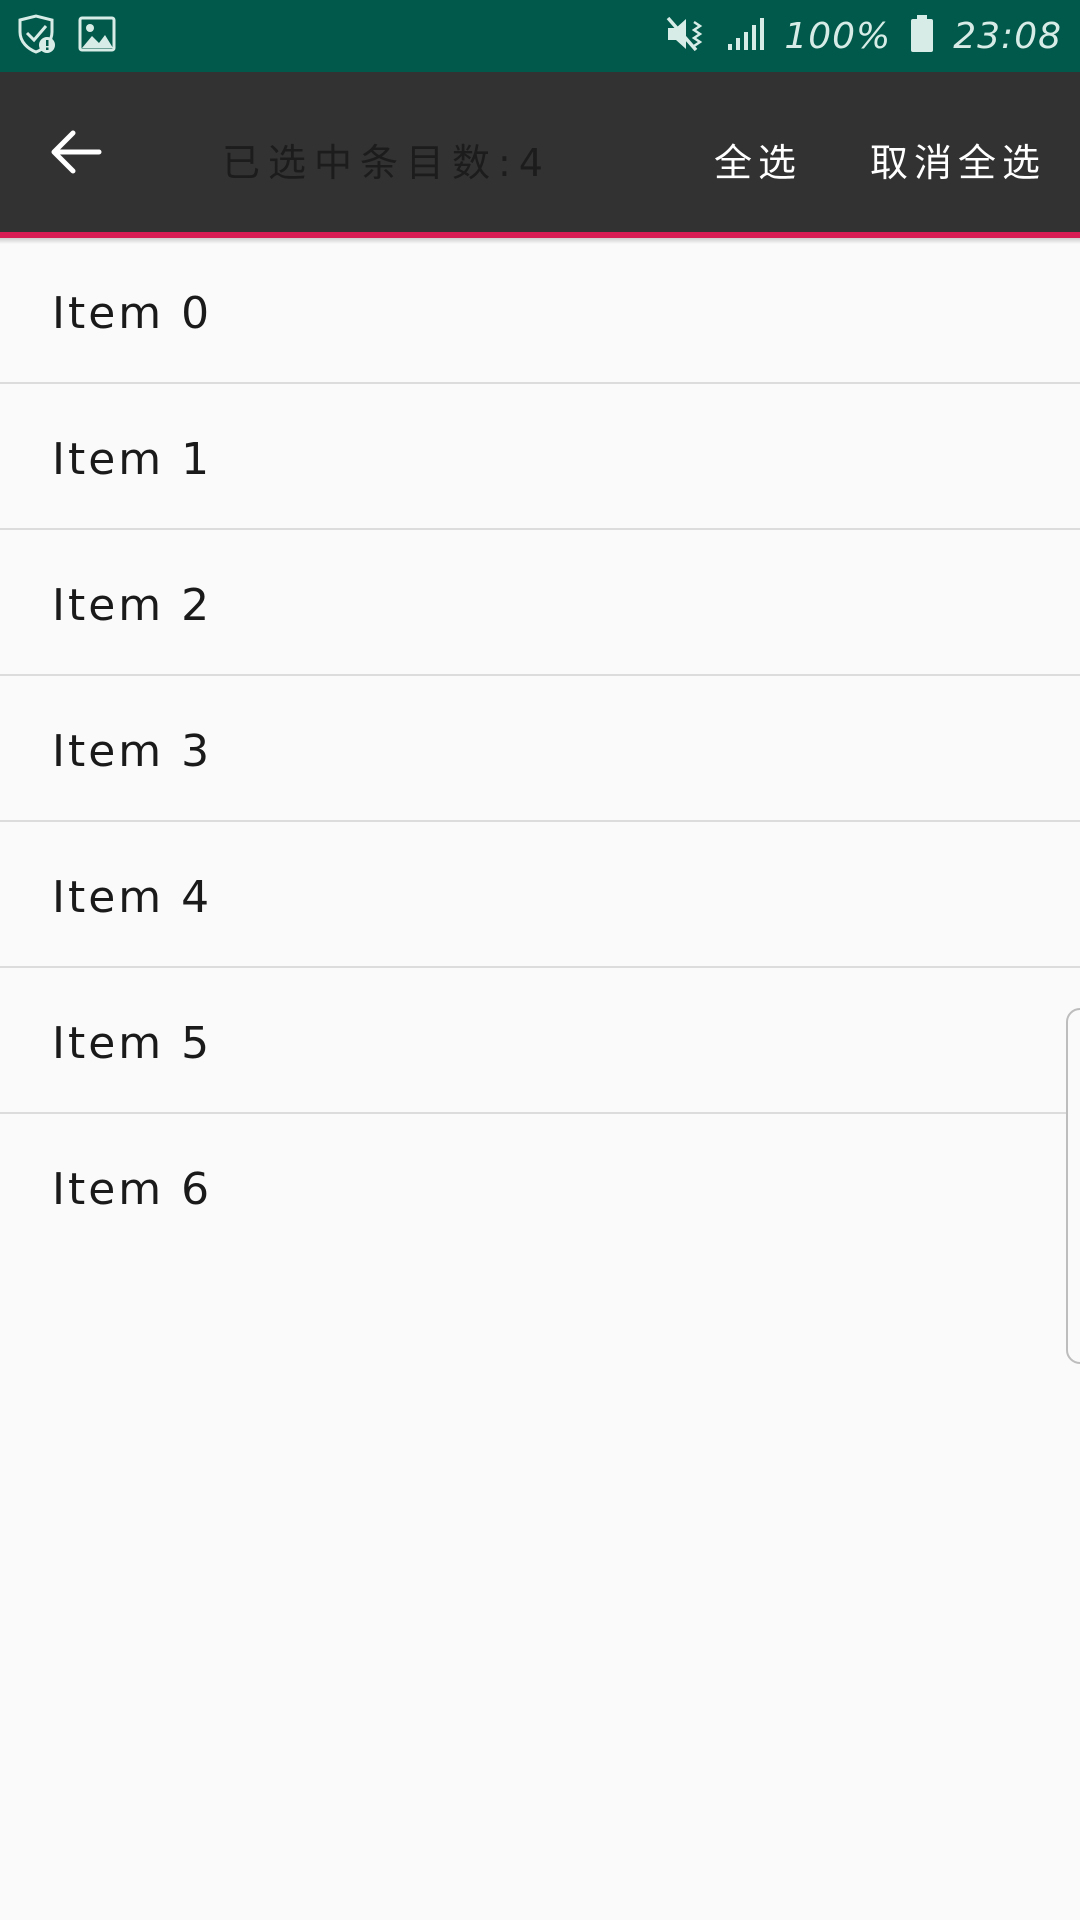 This screenshot has width=1080, height=1920. What do you see at coordinates (838, 36) in the screenshot?
I see `battery-percent: 100%` at bounding box center [838, 36].